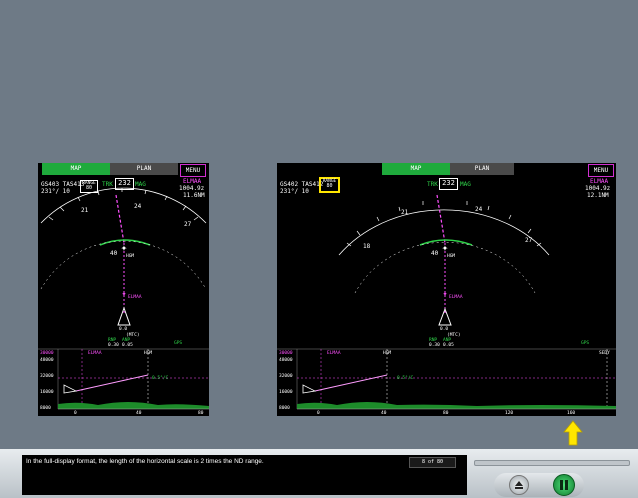 This screenshot has width=638, height=498. I want to click on waypoint-distance: 11.6NM, so click(194, 195).